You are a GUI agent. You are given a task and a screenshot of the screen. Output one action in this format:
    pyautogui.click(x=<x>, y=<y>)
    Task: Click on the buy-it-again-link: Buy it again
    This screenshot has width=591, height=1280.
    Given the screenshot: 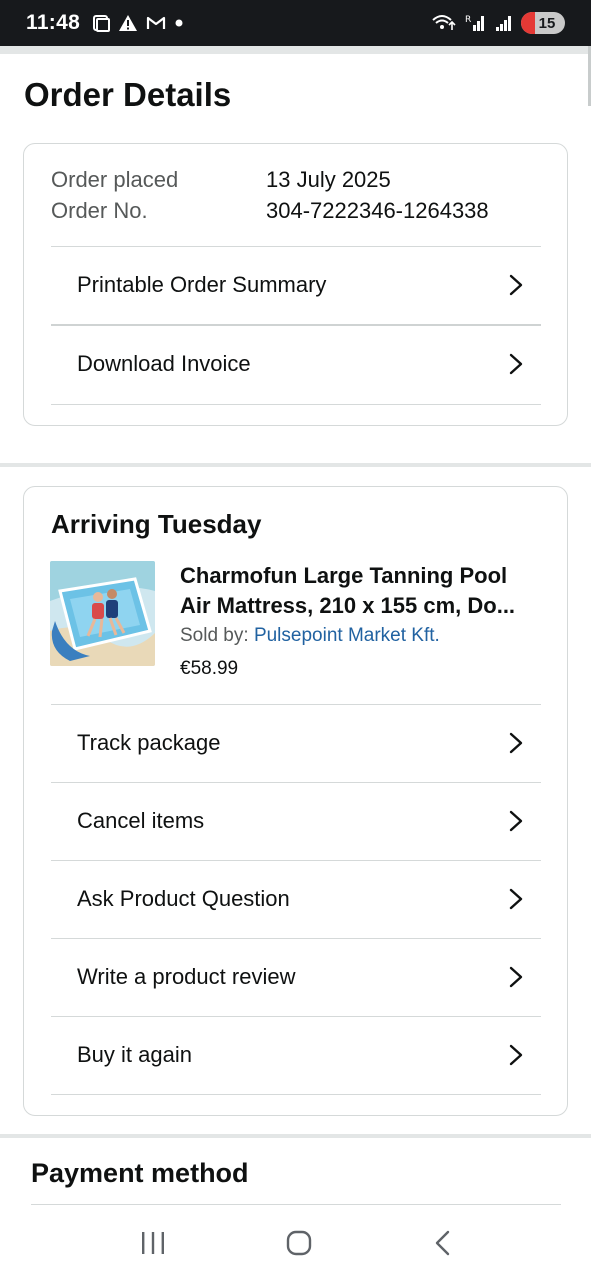 What is the action you would take?
    pyautogui.click(x=296, y=1055)
    